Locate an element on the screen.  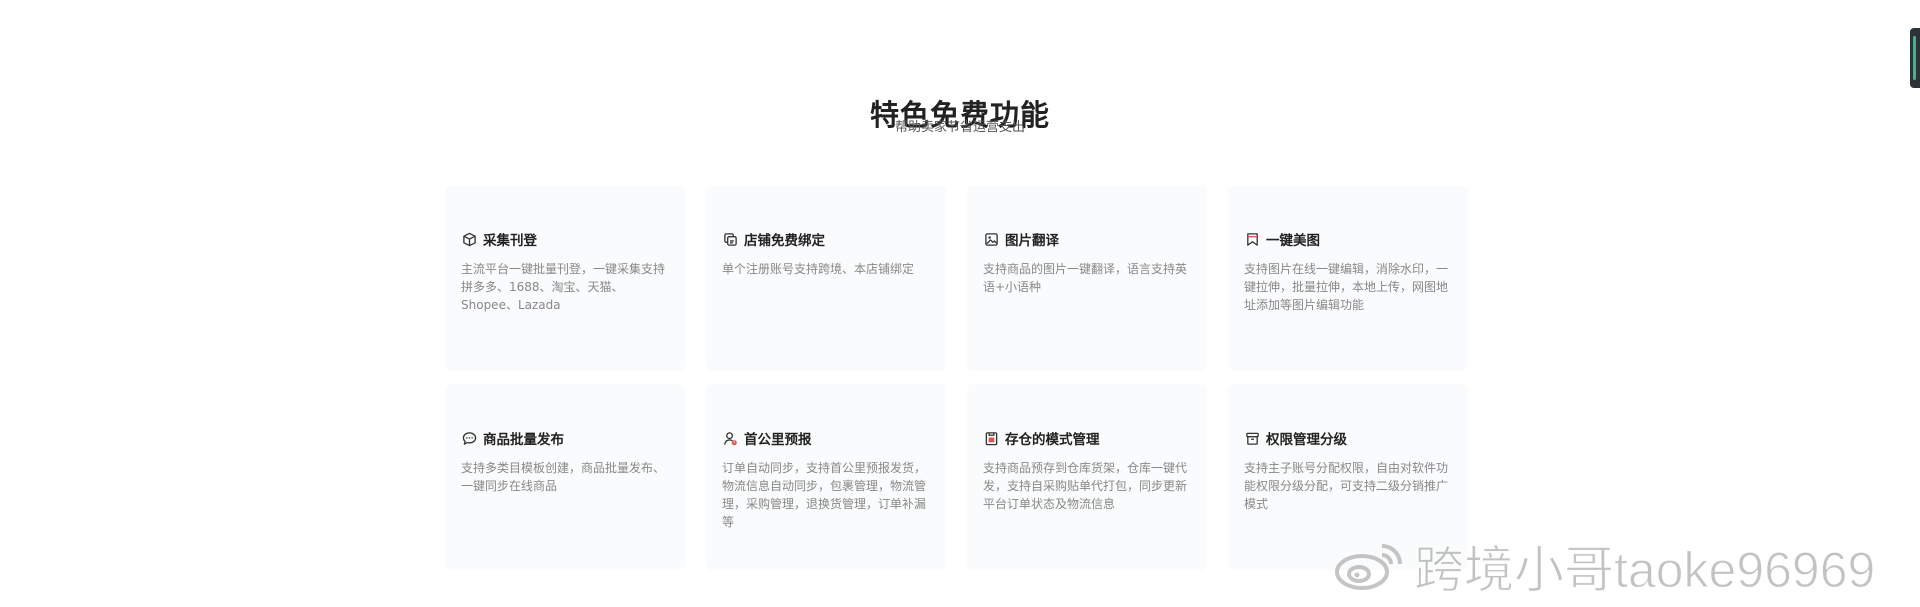
card-title: 一键美图 is located at coordinates (1293, 241).